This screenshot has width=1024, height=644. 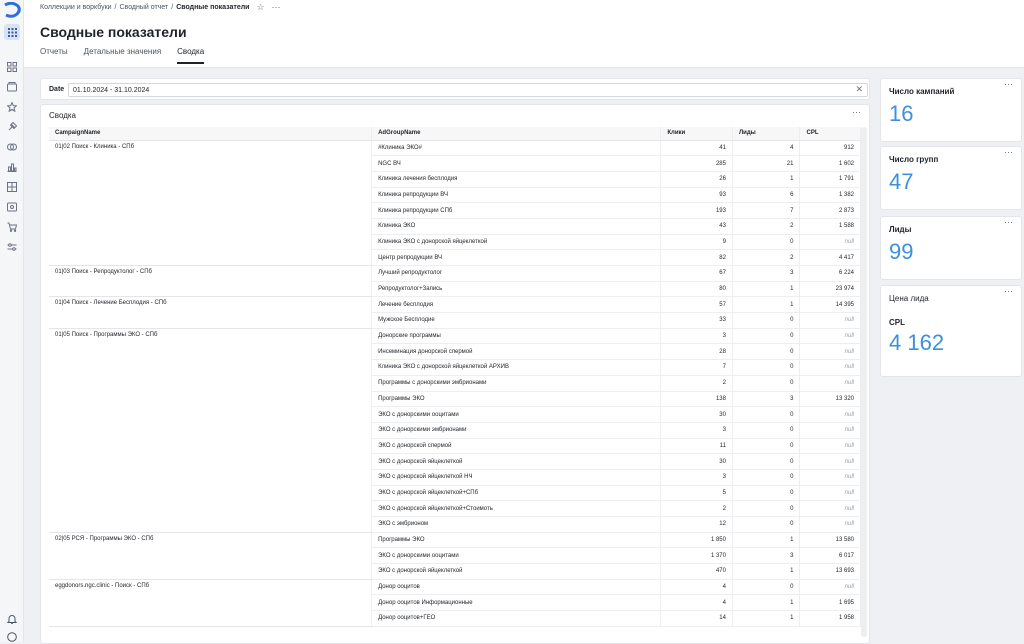 I want to click on clicks-cell: 11, so click(x=696, y=446).